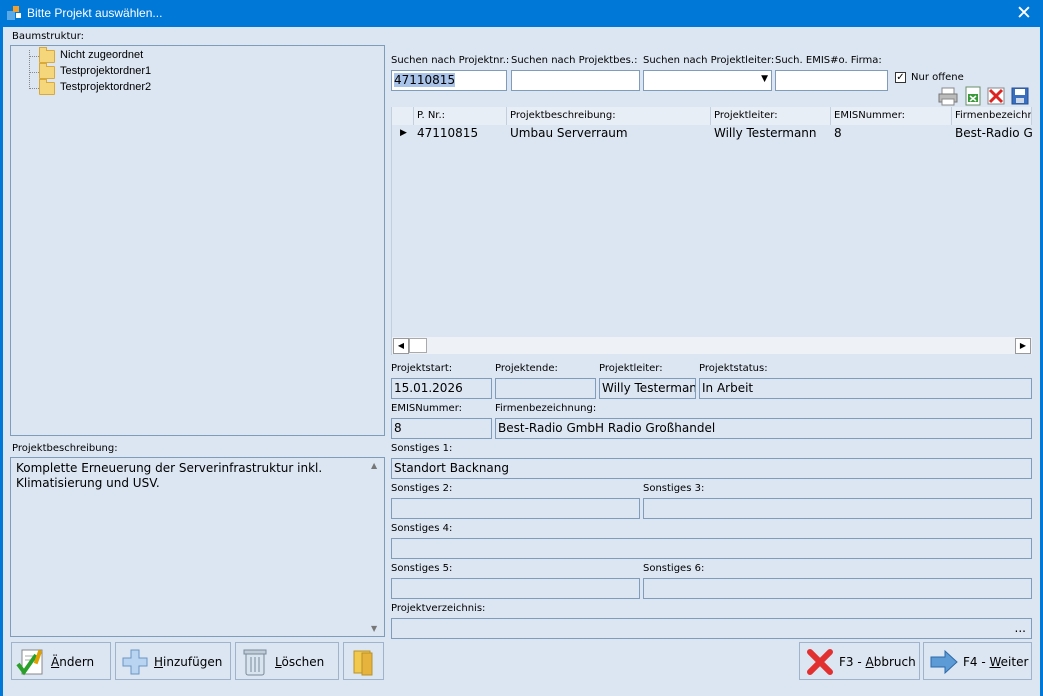 This screenshot has height=696, width=1043. What do you see at coordinates (102, 55) in the screenshot?
I see `tree-item-label: Nicht zugeordnet` at bounding box center [102, 55].